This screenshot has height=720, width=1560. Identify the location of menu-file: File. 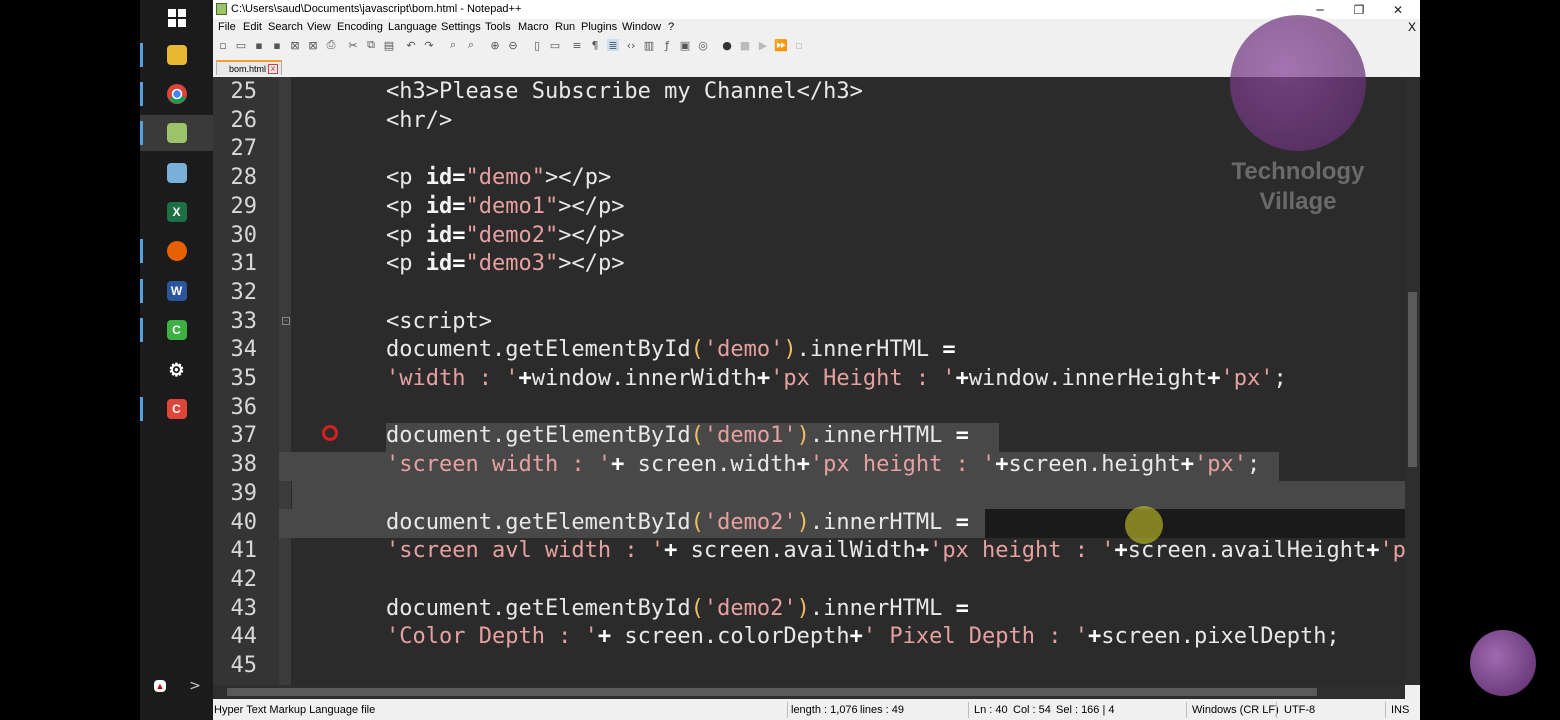
(227, 27).